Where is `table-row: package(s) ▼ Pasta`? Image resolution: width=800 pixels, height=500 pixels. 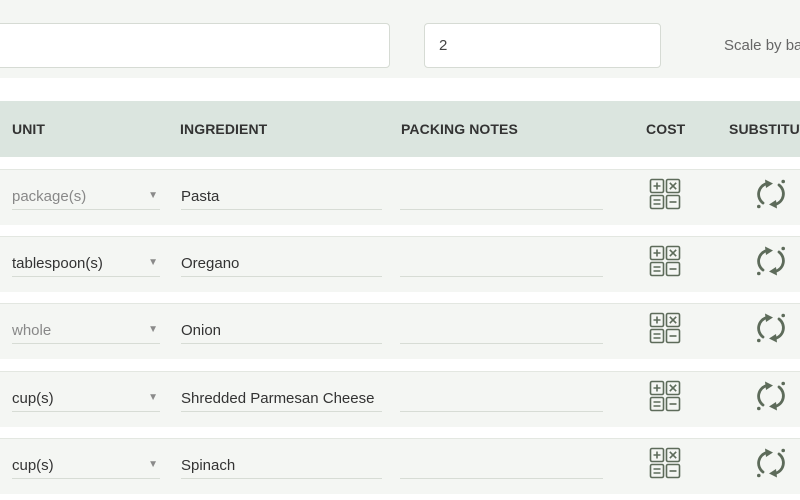 table-row: package(s) ▼ Pasta is located at coordinates (400, 197).